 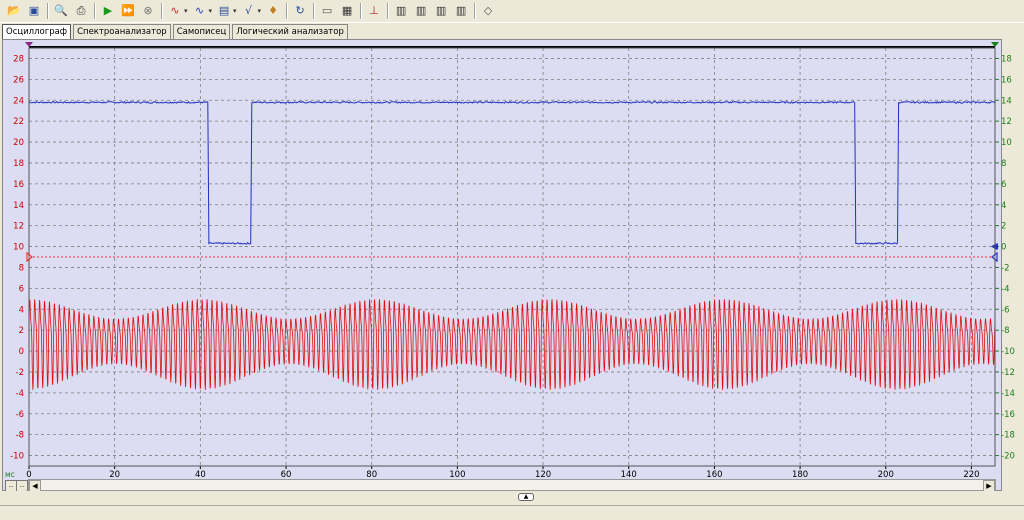 I want to click on y-right-tick-label: 2, so click(x=1003, y=227).